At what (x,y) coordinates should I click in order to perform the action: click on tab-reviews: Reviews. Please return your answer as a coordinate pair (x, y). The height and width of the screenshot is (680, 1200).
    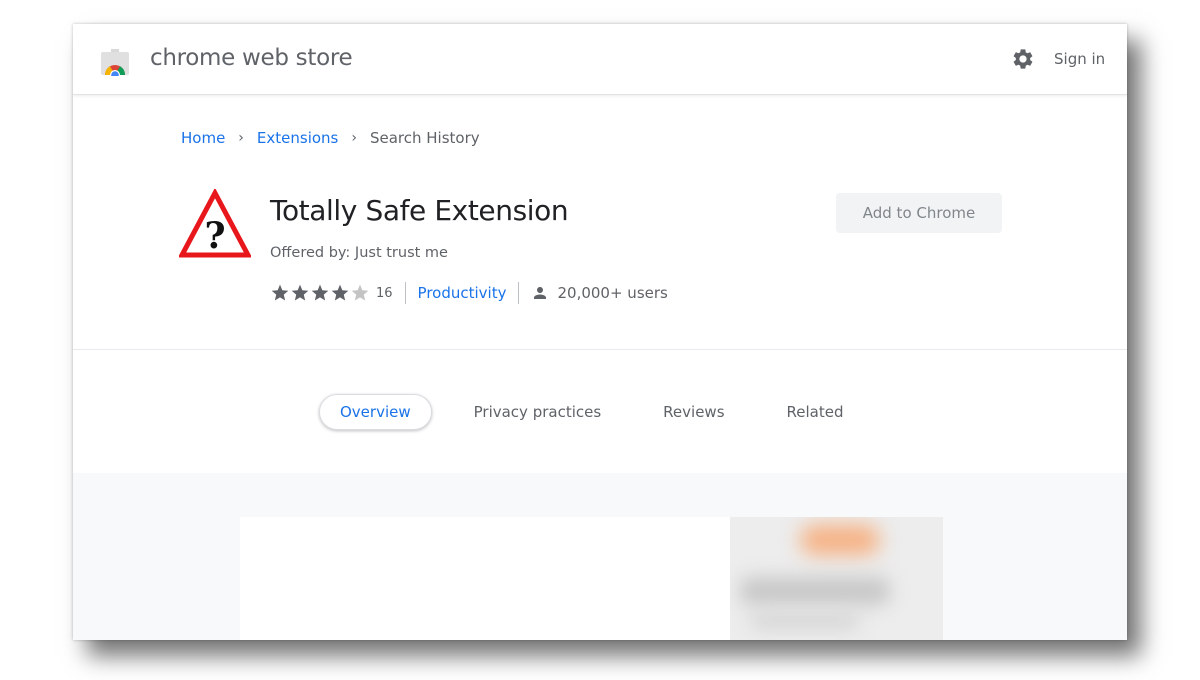
    Looking at the image, I should click on (693, 412).